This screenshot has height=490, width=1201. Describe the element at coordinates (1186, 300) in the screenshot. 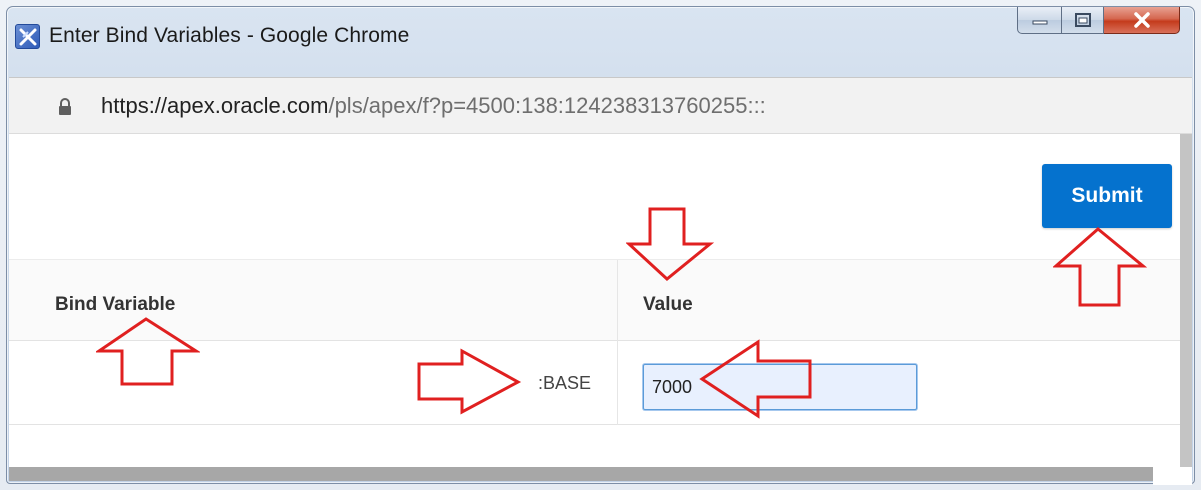

I see `vertical-scrollbar` at that location.